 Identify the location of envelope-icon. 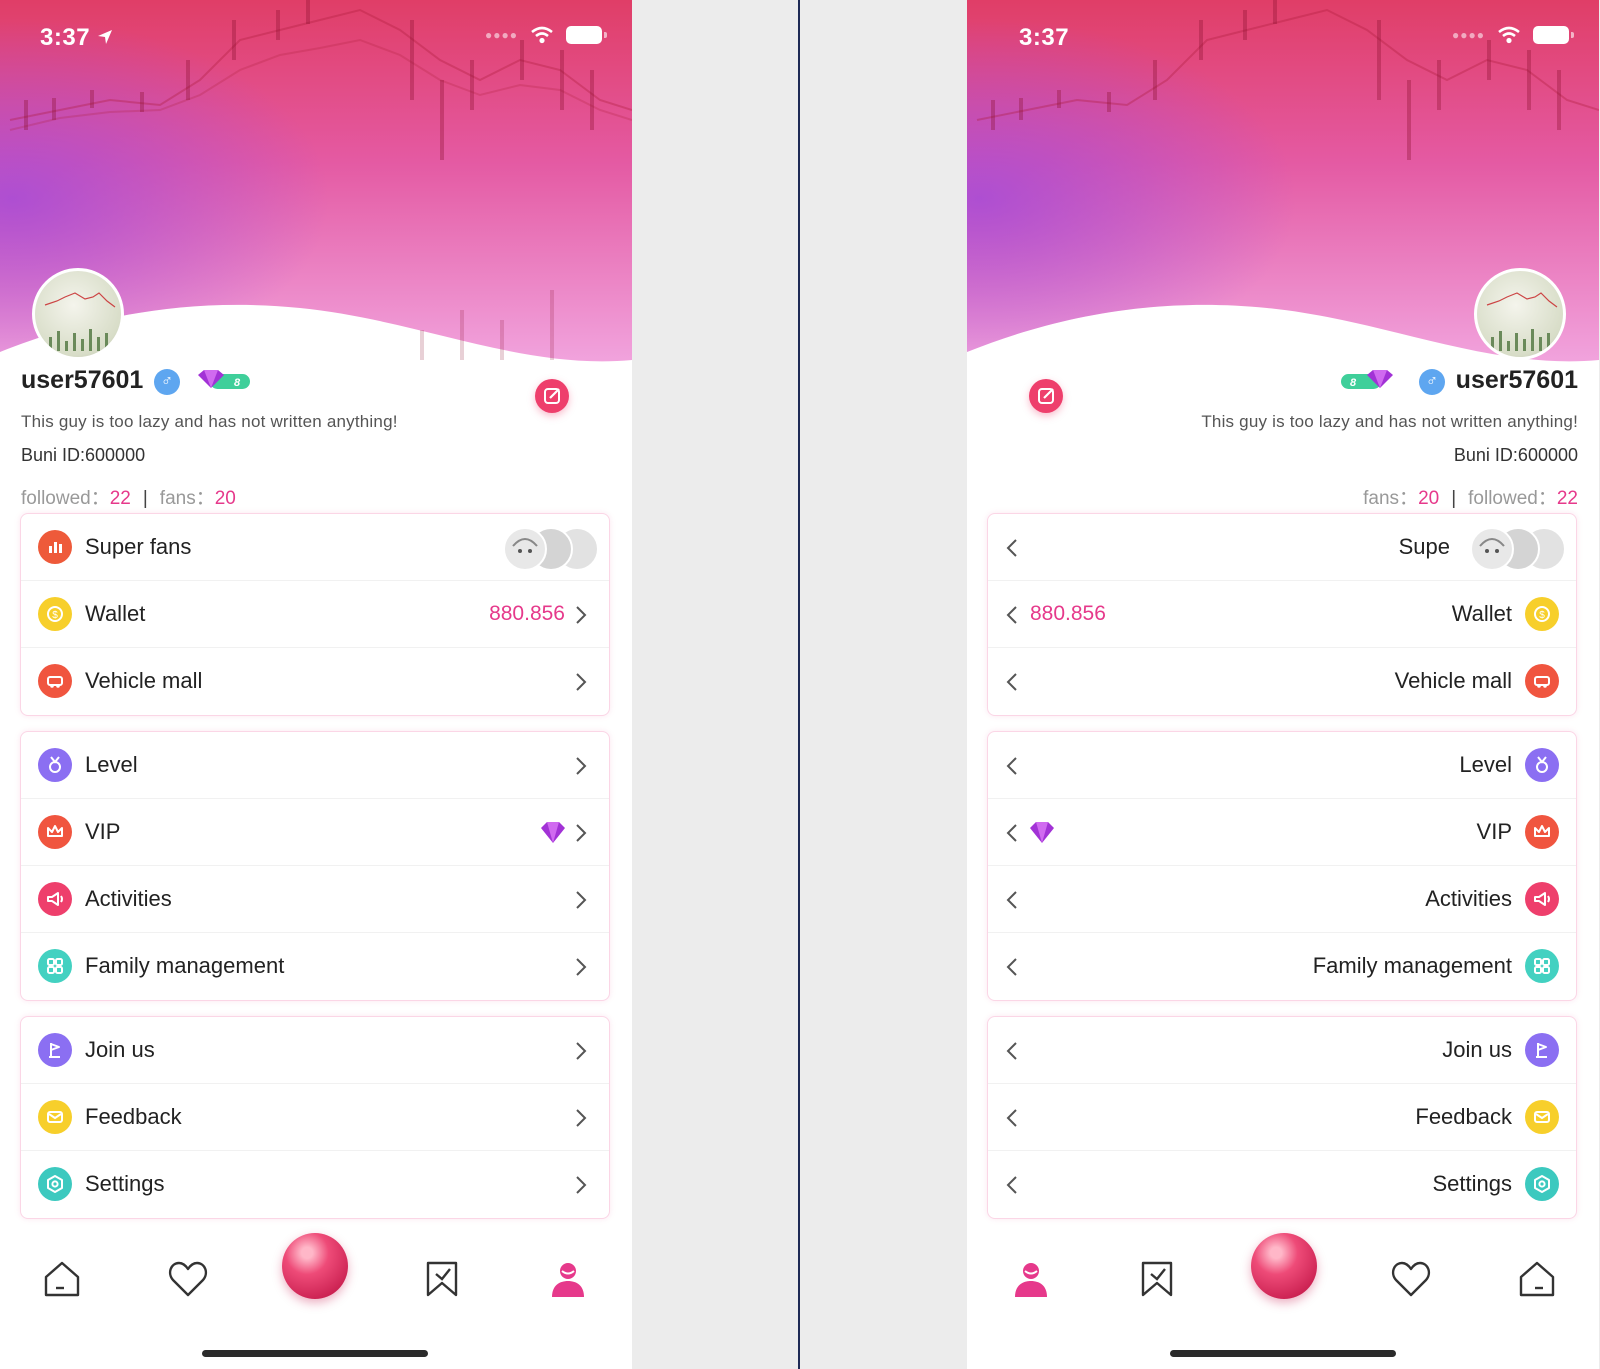
(55, 1117).